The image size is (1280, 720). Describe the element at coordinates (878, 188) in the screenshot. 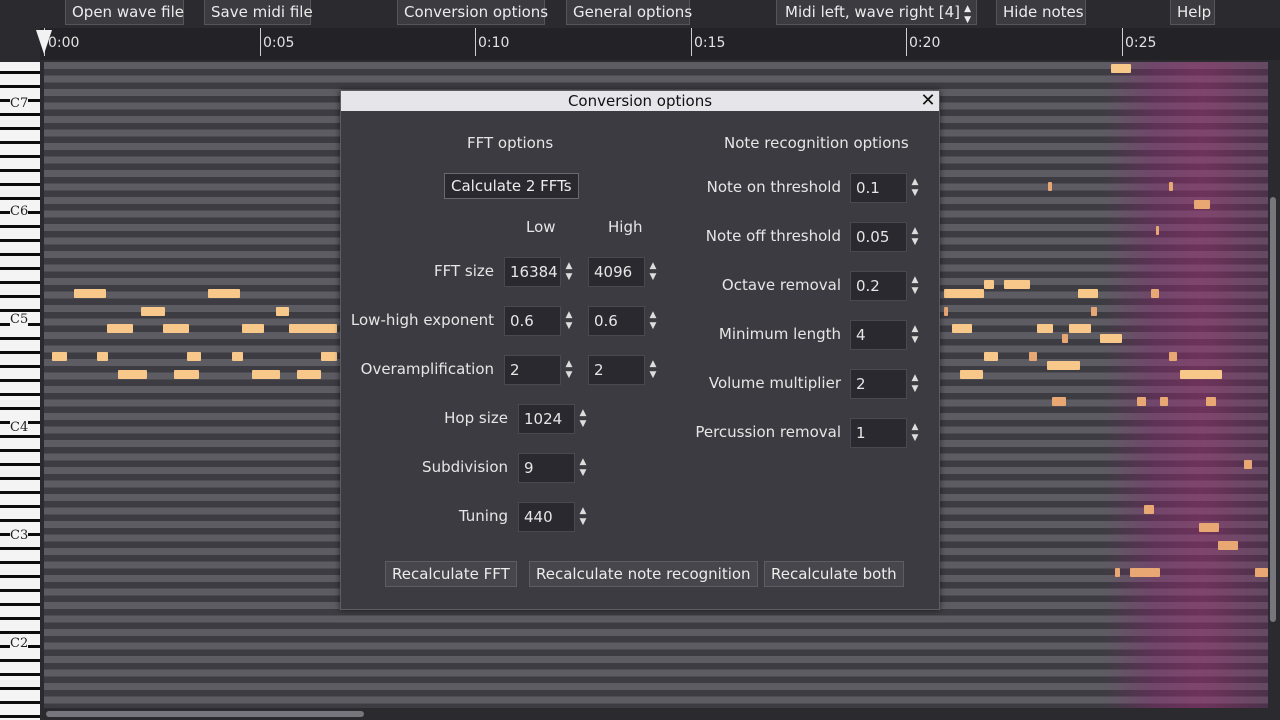

I see `note-on-threshold-input: 0.1` at that location.